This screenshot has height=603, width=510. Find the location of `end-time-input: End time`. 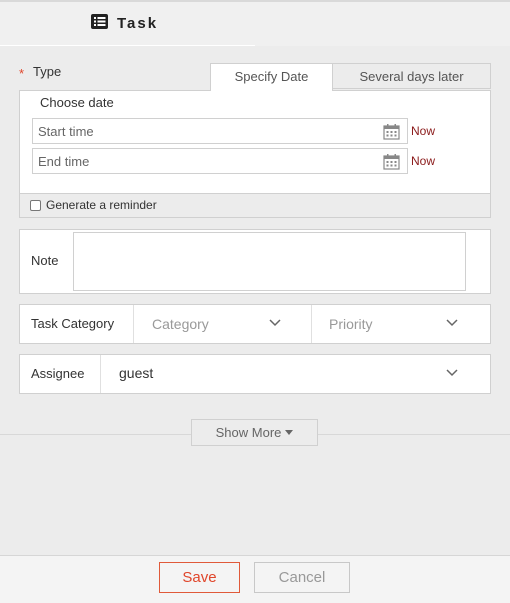

end-time-input: End time is located at coordinates (220, 161).